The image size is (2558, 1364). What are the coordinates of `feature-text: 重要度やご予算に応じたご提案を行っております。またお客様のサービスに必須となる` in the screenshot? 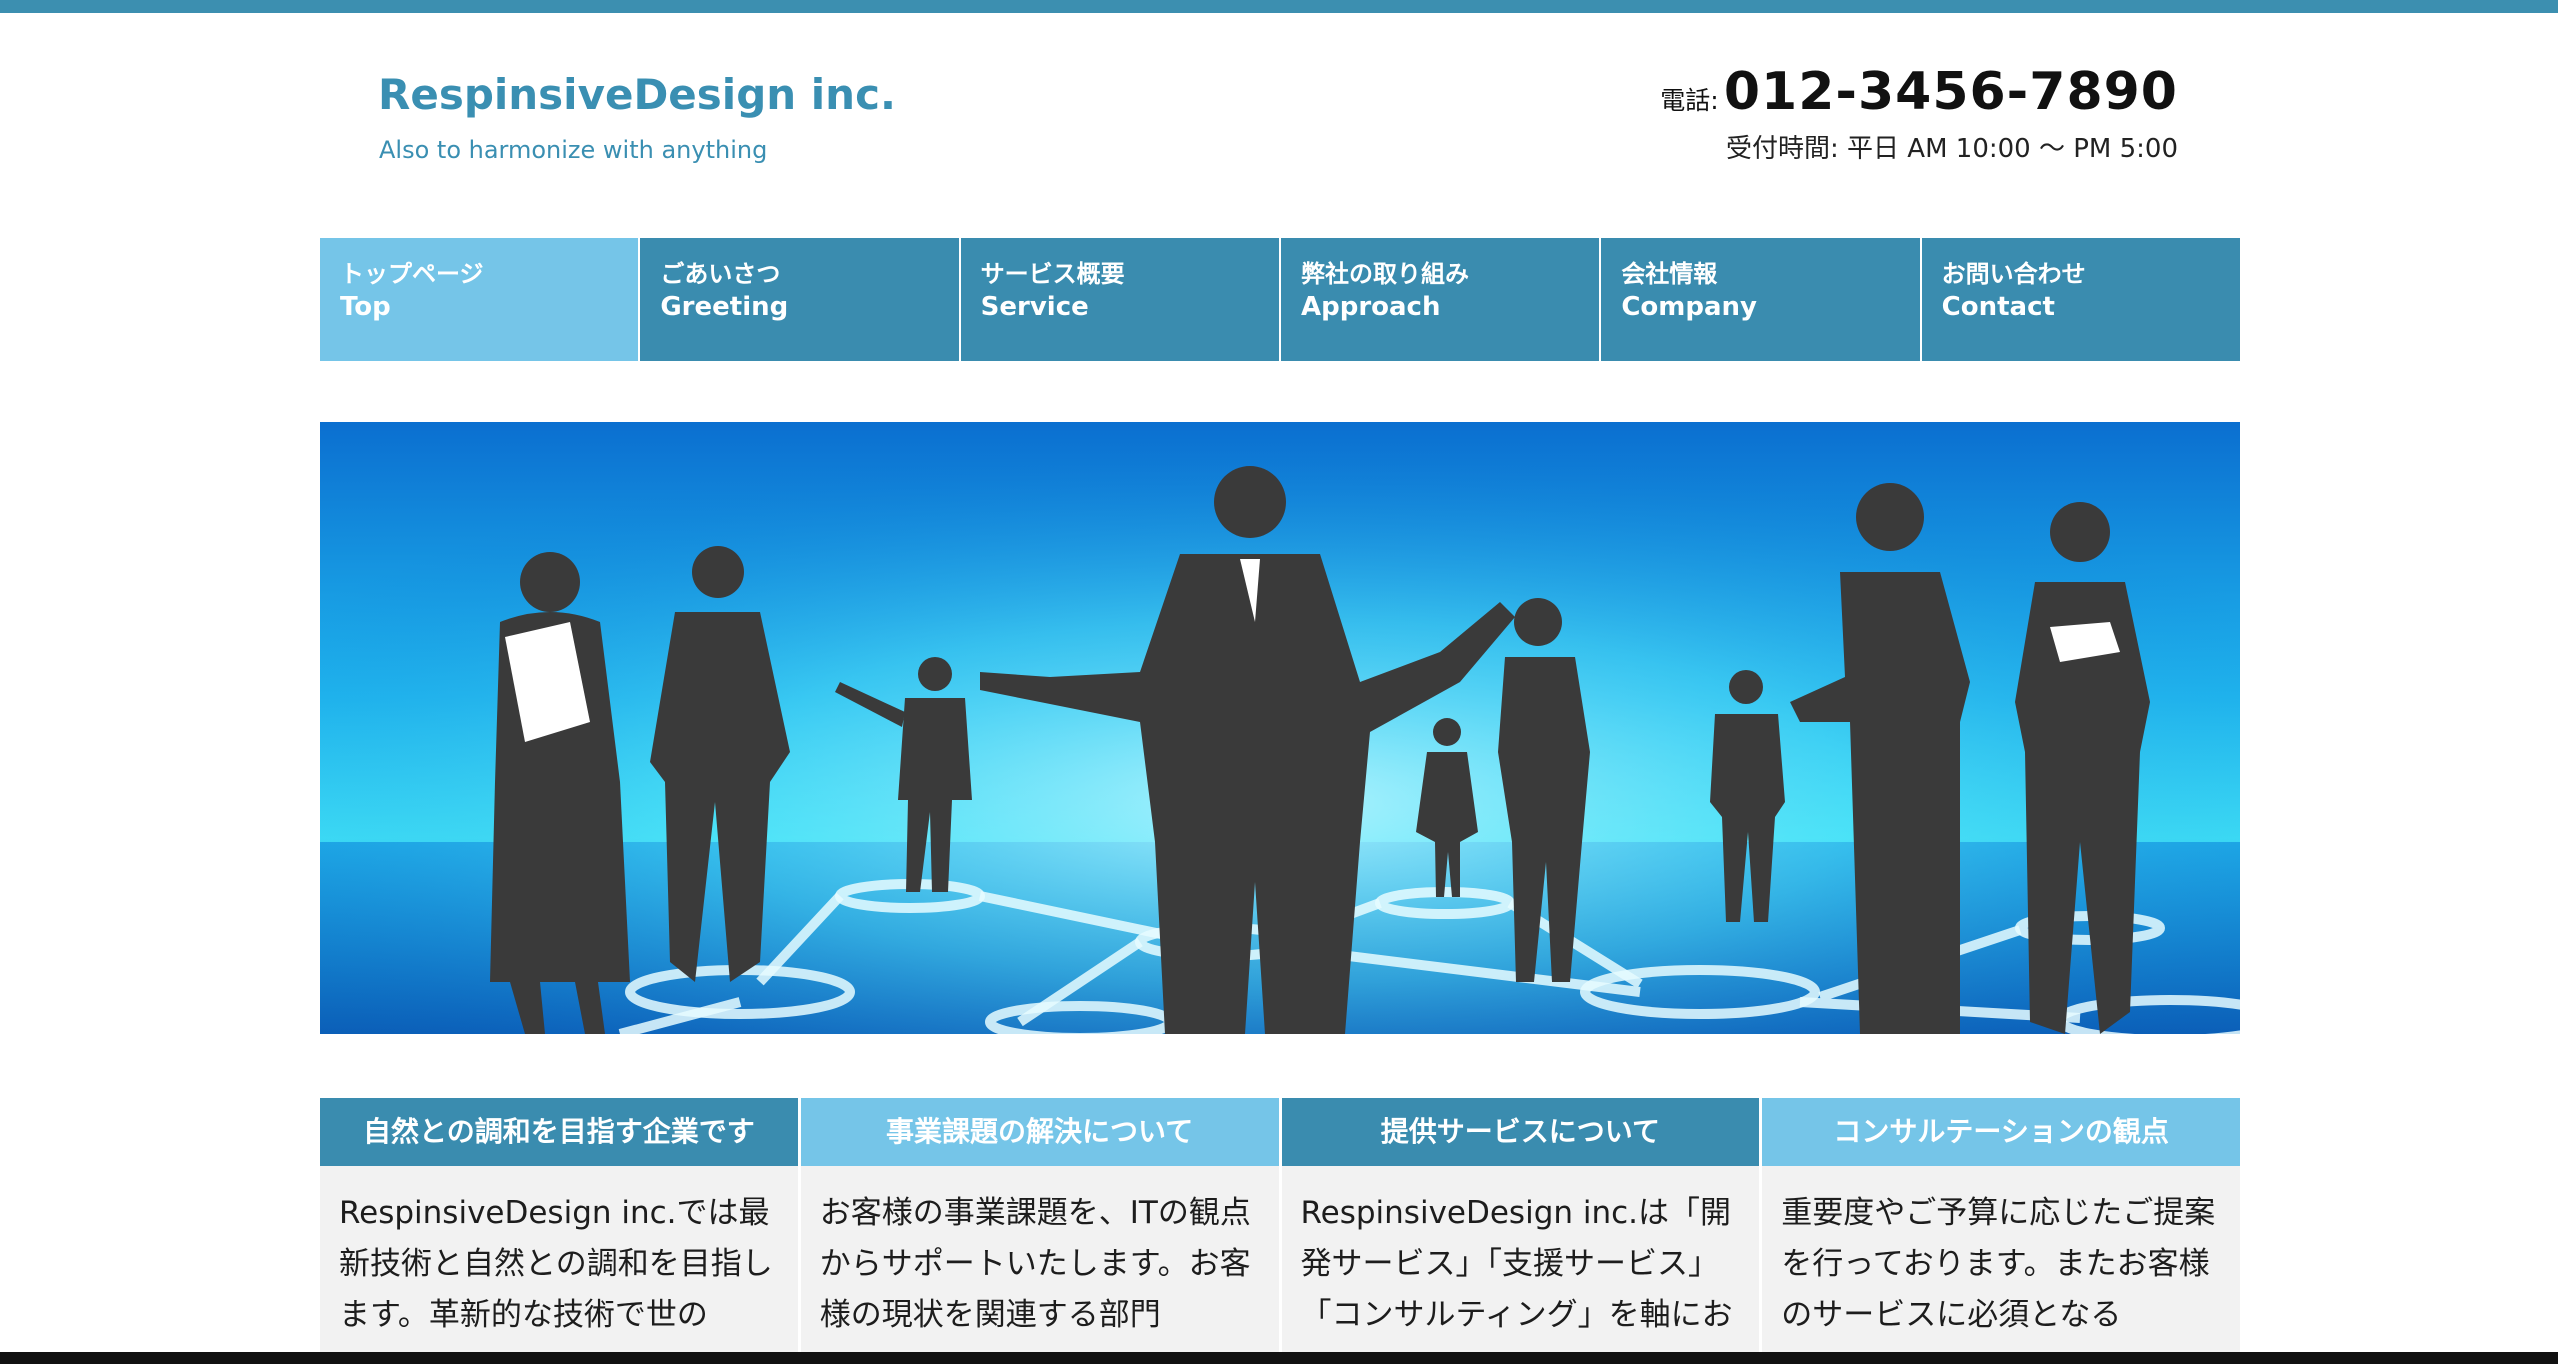 It's located at (1998, 1264).